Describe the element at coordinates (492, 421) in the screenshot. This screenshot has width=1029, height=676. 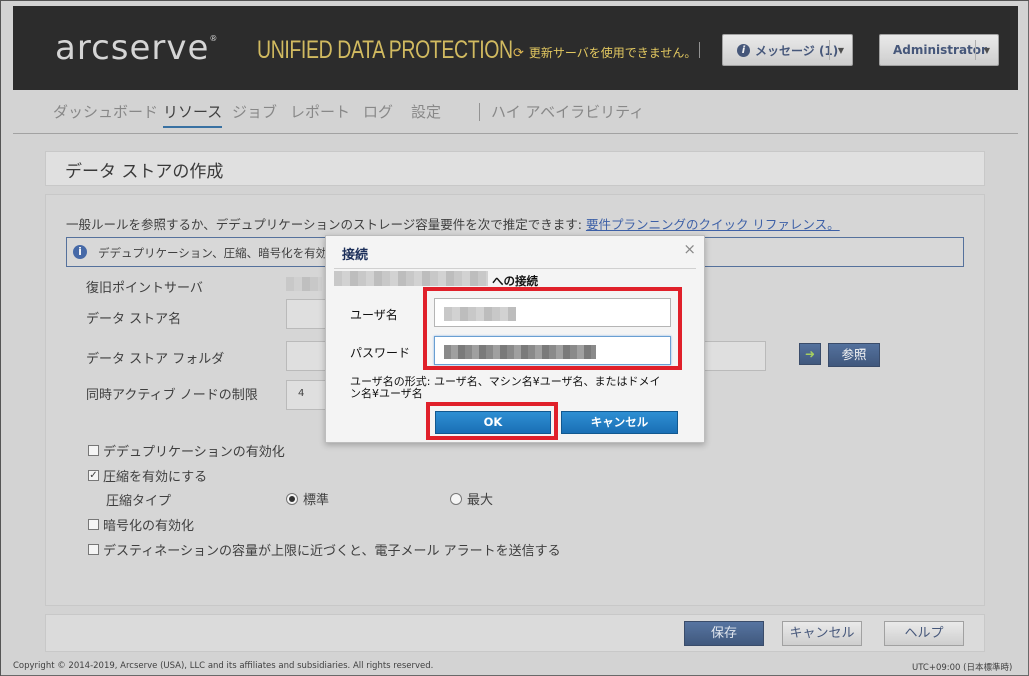
I see `ok-highlight` at that location.